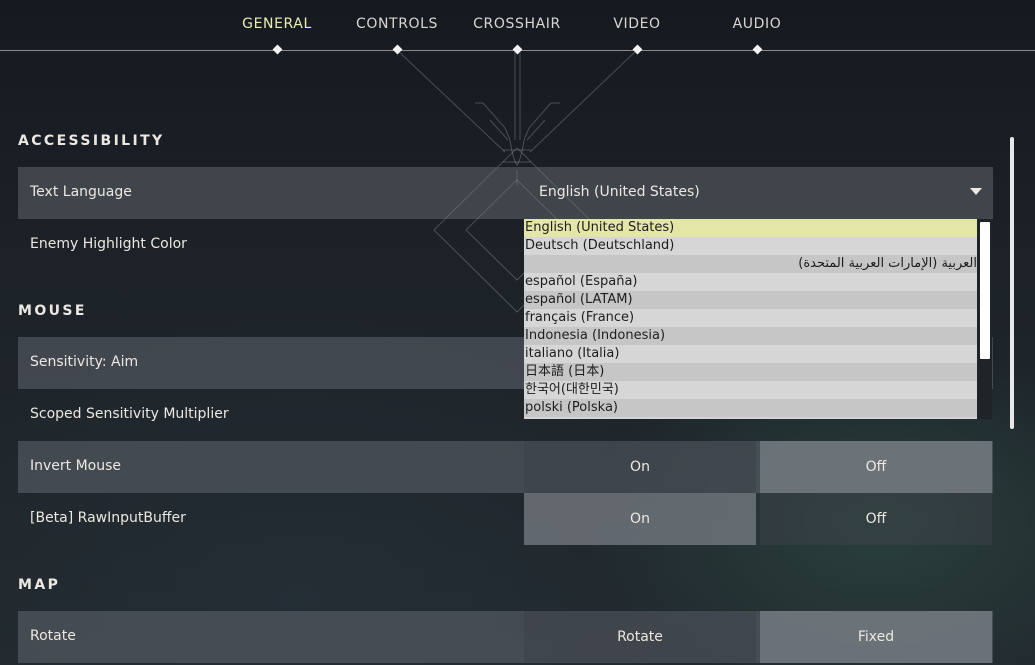  I want to click on tab-video: VIDEO, so click(637, 26).